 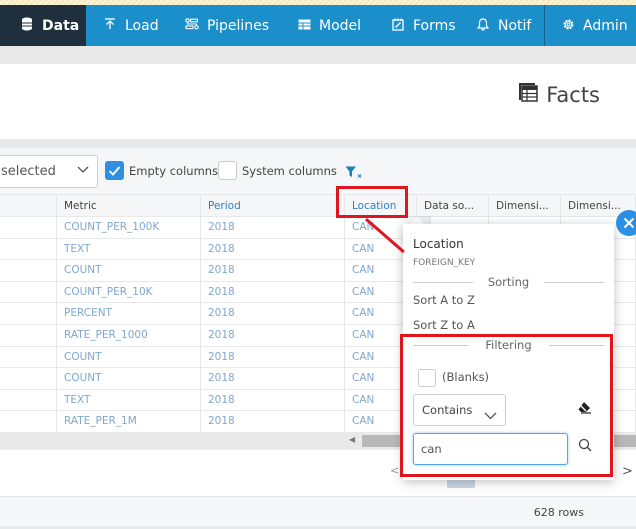 What do you see at coordinates (192, 25) in the screenshot?
I see `pipelines-icon` at bounding box center [192, 25].